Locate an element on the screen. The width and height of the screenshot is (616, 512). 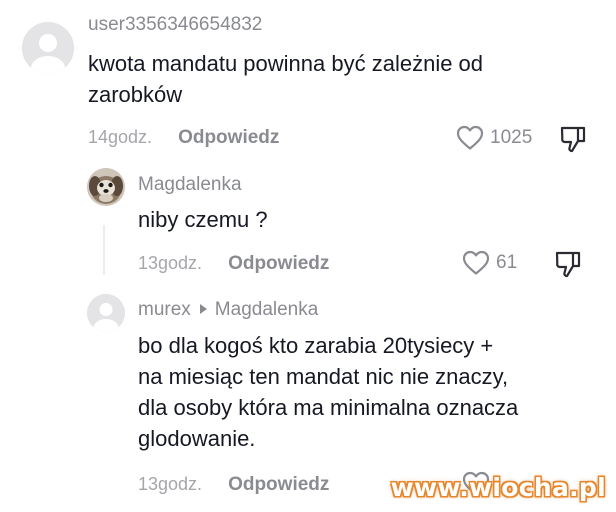
comment-text-line: kwota mandatu powinna być zależnie od is located at coordinates (286, 63).